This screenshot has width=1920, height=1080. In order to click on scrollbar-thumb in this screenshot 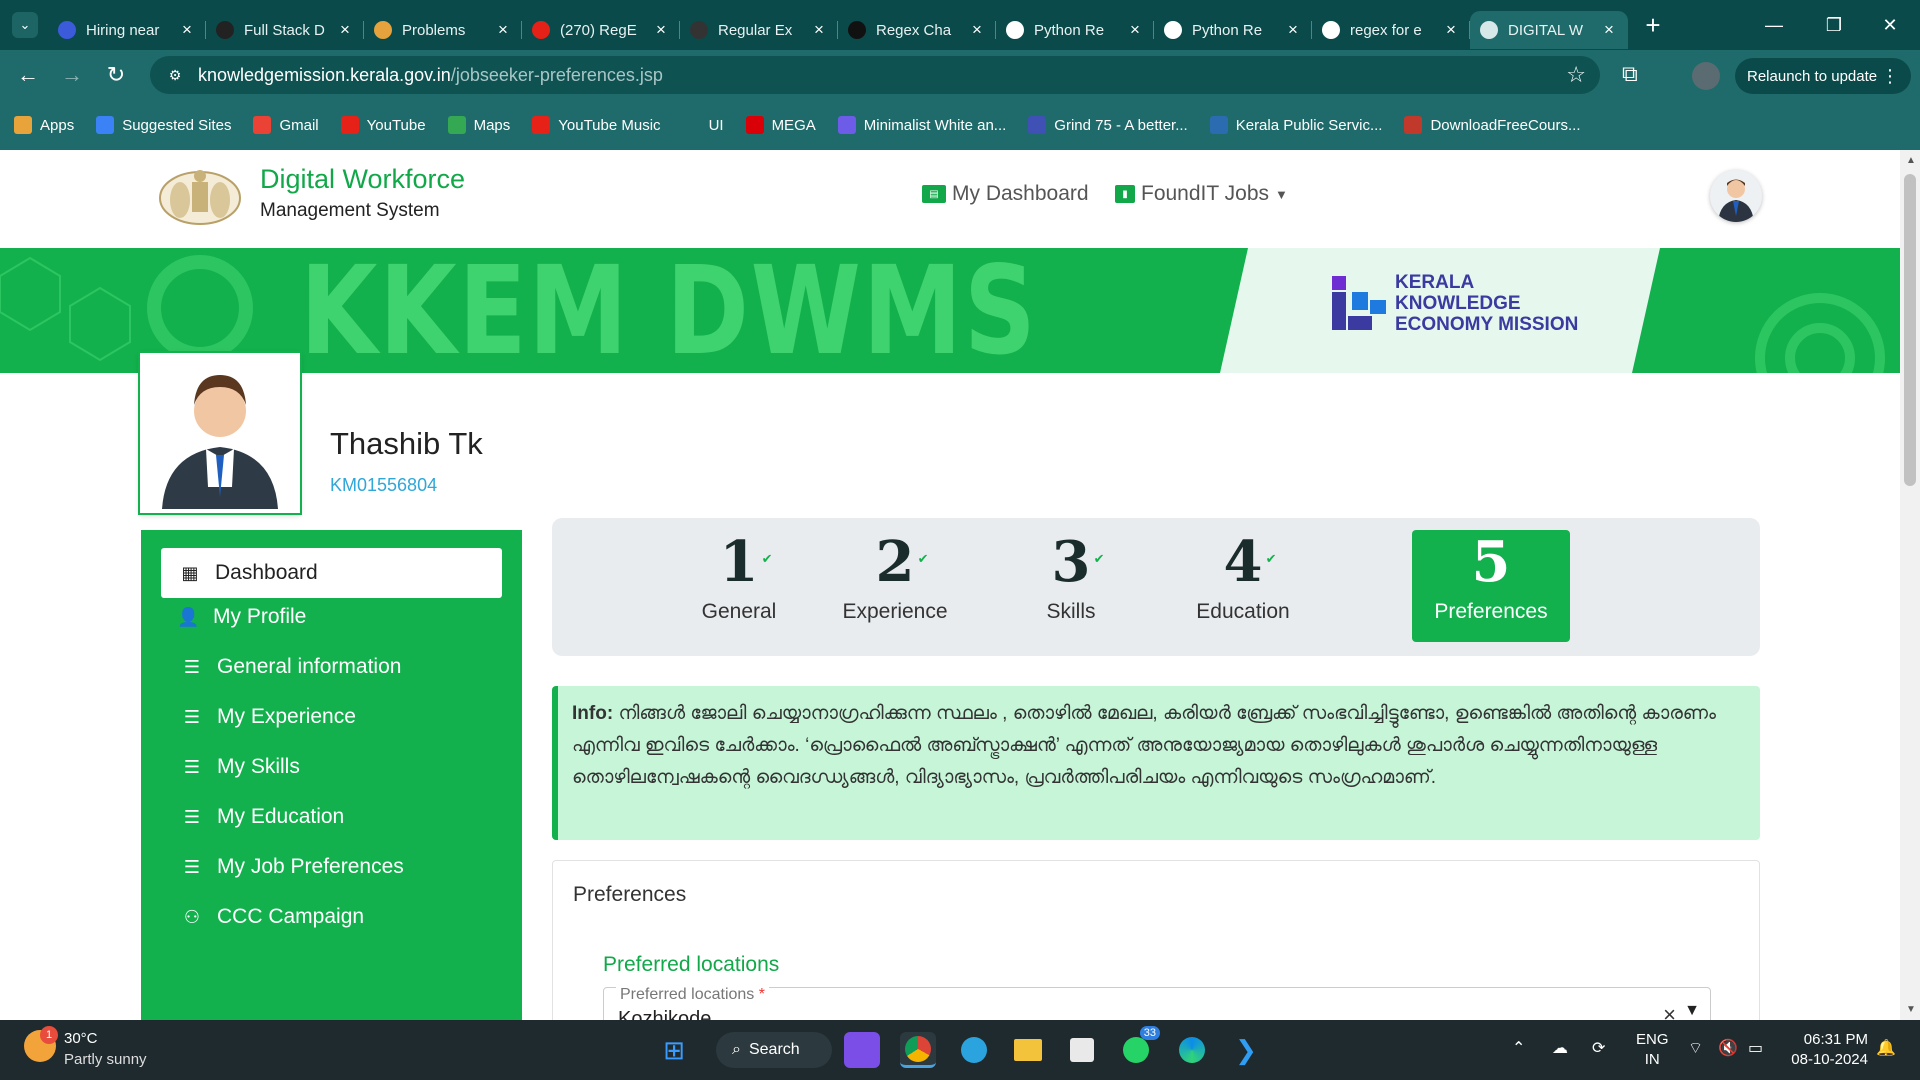, I will do `click(1910, 330)`.